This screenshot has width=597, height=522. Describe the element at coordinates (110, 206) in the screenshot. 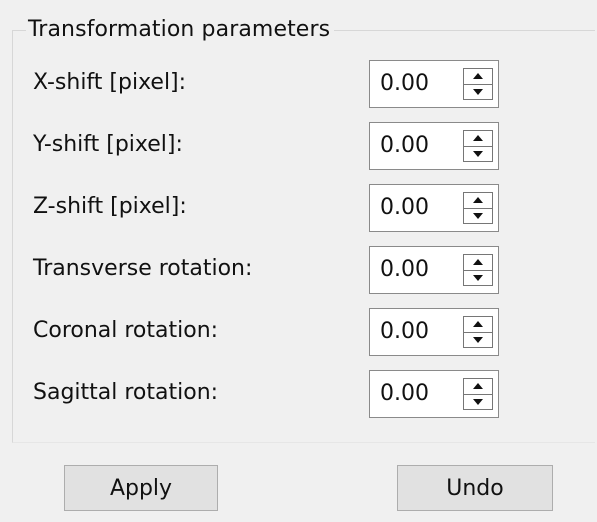

I see `z-shift-label: Z-shift [pixel]:` at that location.